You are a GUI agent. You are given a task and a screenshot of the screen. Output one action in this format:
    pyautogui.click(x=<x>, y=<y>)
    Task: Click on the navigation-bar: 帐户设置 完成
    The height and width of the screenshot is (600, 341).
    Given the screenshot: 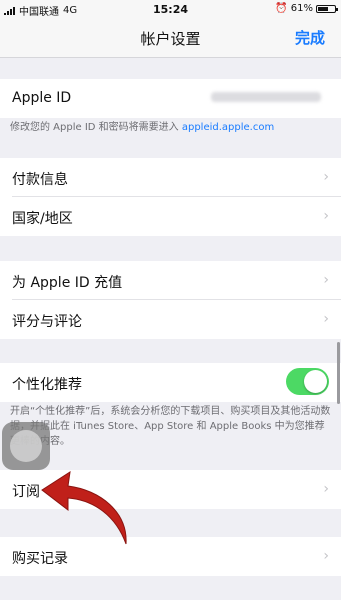 What is the action you would take?
    pyautogui.click(x=170, y=38)
    